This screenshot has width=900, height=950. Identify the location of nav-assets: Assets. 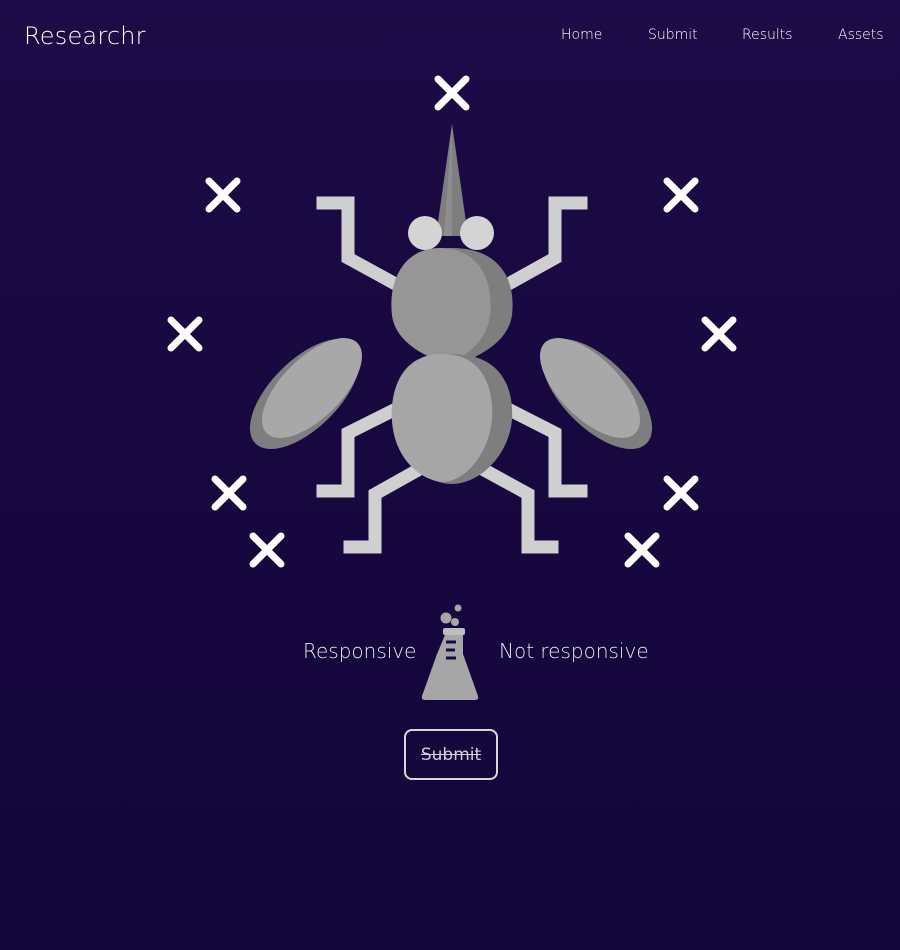
(861, 35).